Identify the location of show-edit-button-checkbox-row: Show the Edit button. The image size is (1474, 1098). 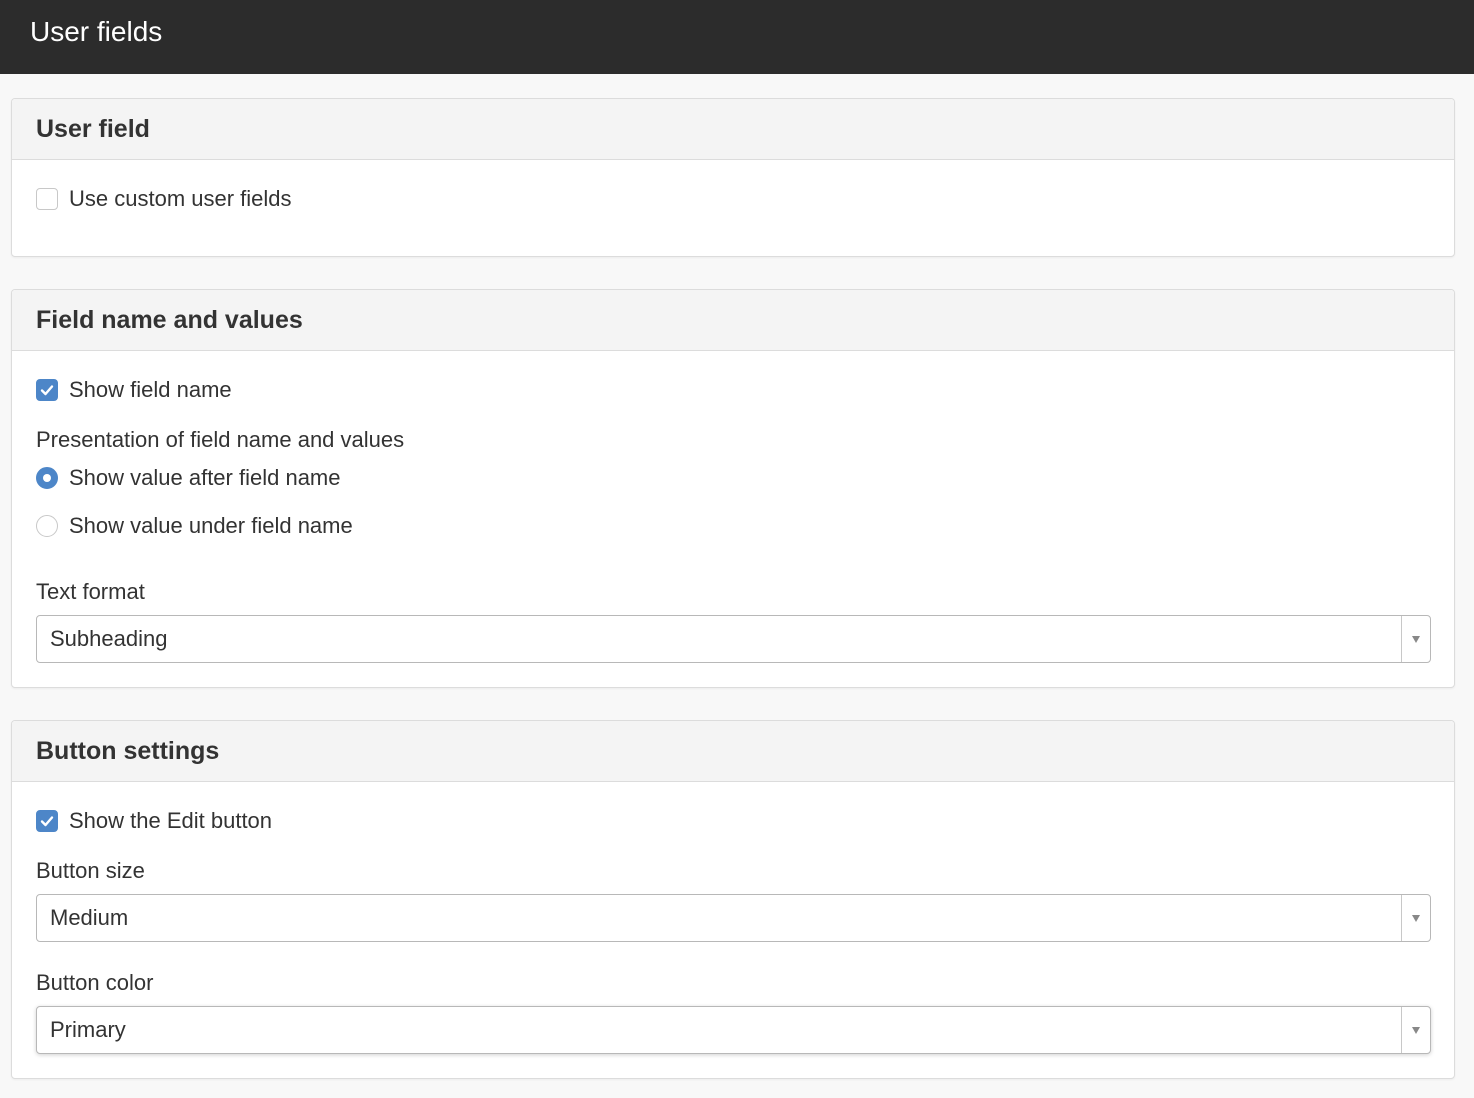
(154, 821).